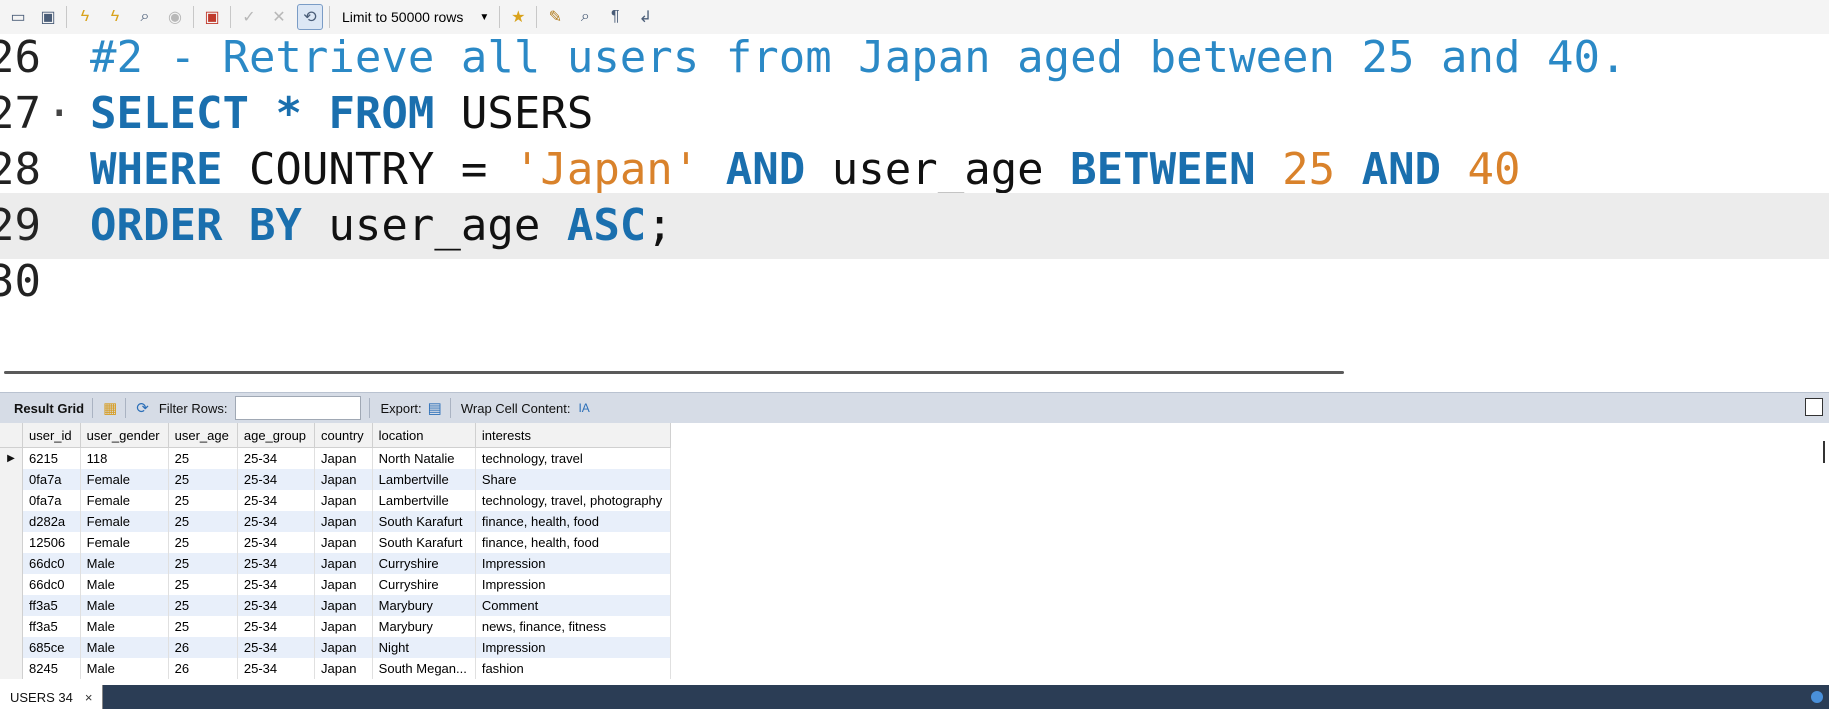 This screenshot has width=1829, height=709. I want to click on table-row: ff3a5 Male 25 25-34 Japan Marybury Comment, so click(336, 605).